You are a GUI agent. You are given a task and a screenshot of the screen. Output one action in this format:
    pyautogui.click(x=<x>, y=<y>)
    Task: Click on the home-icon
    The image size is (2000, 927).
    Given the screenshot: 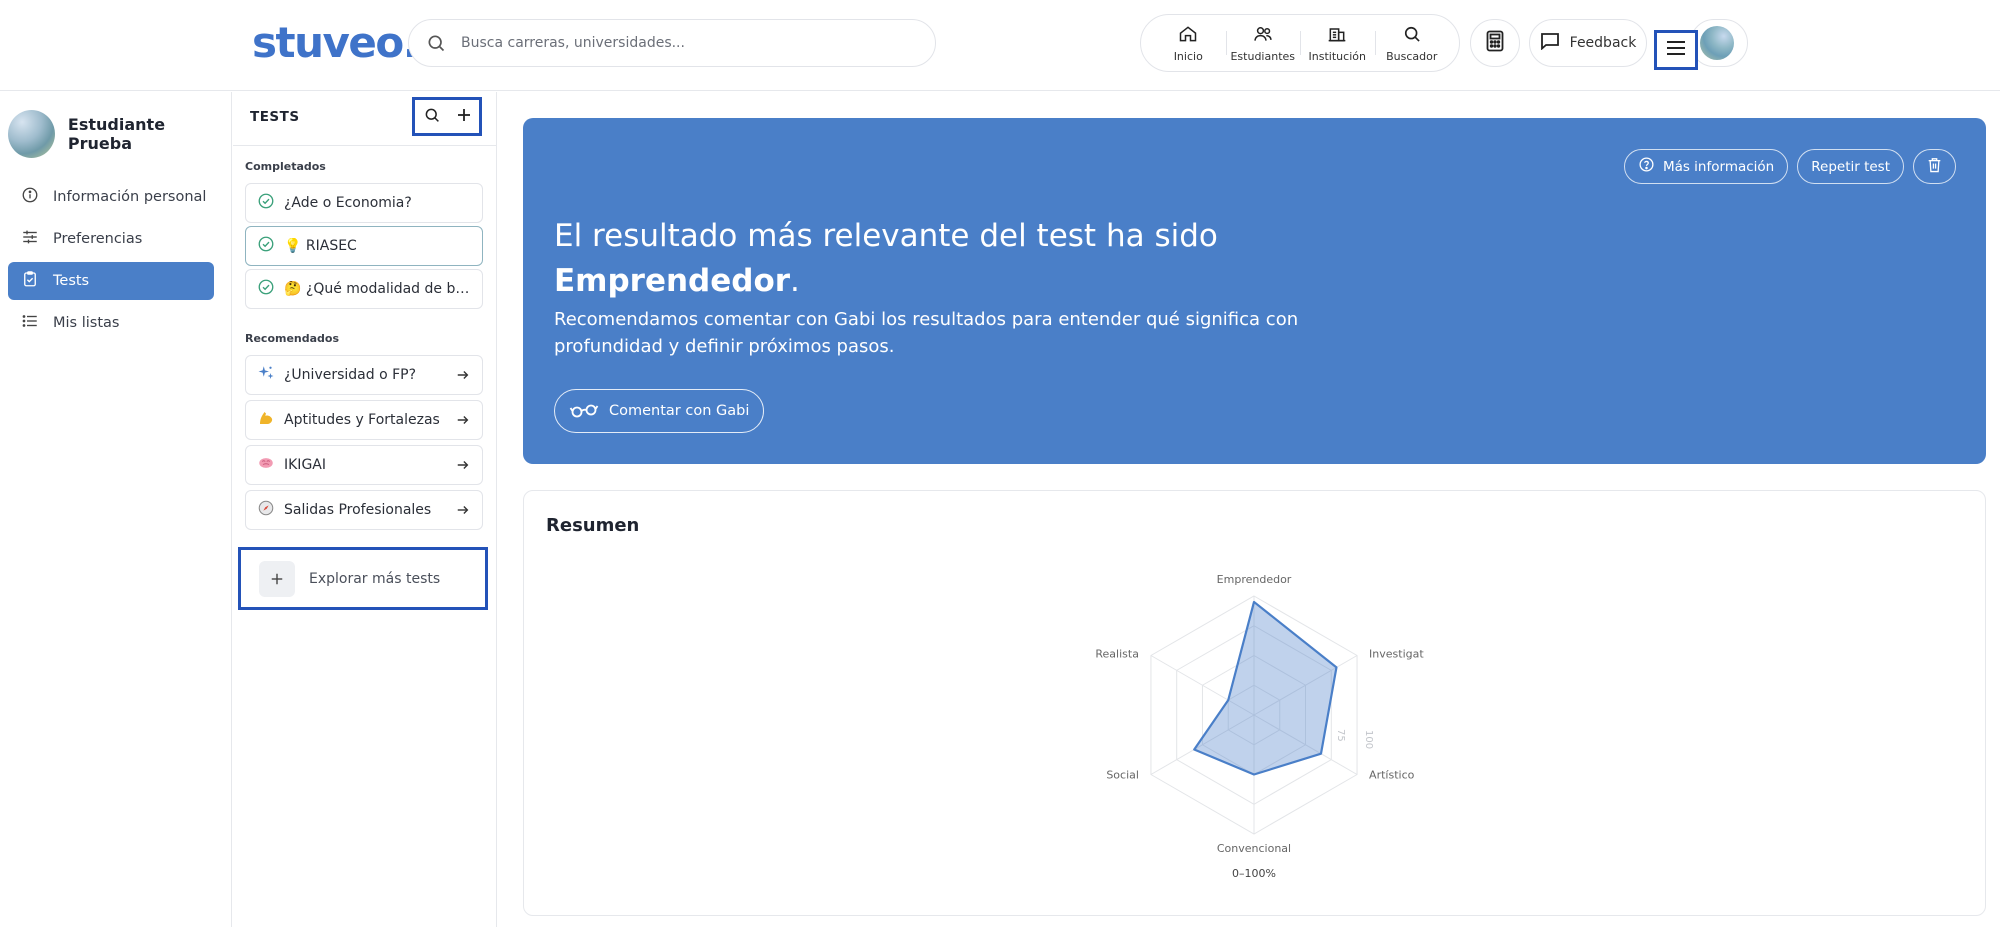 What is the action you would take?
    pyautogui.click(x=1188, y=36)
    